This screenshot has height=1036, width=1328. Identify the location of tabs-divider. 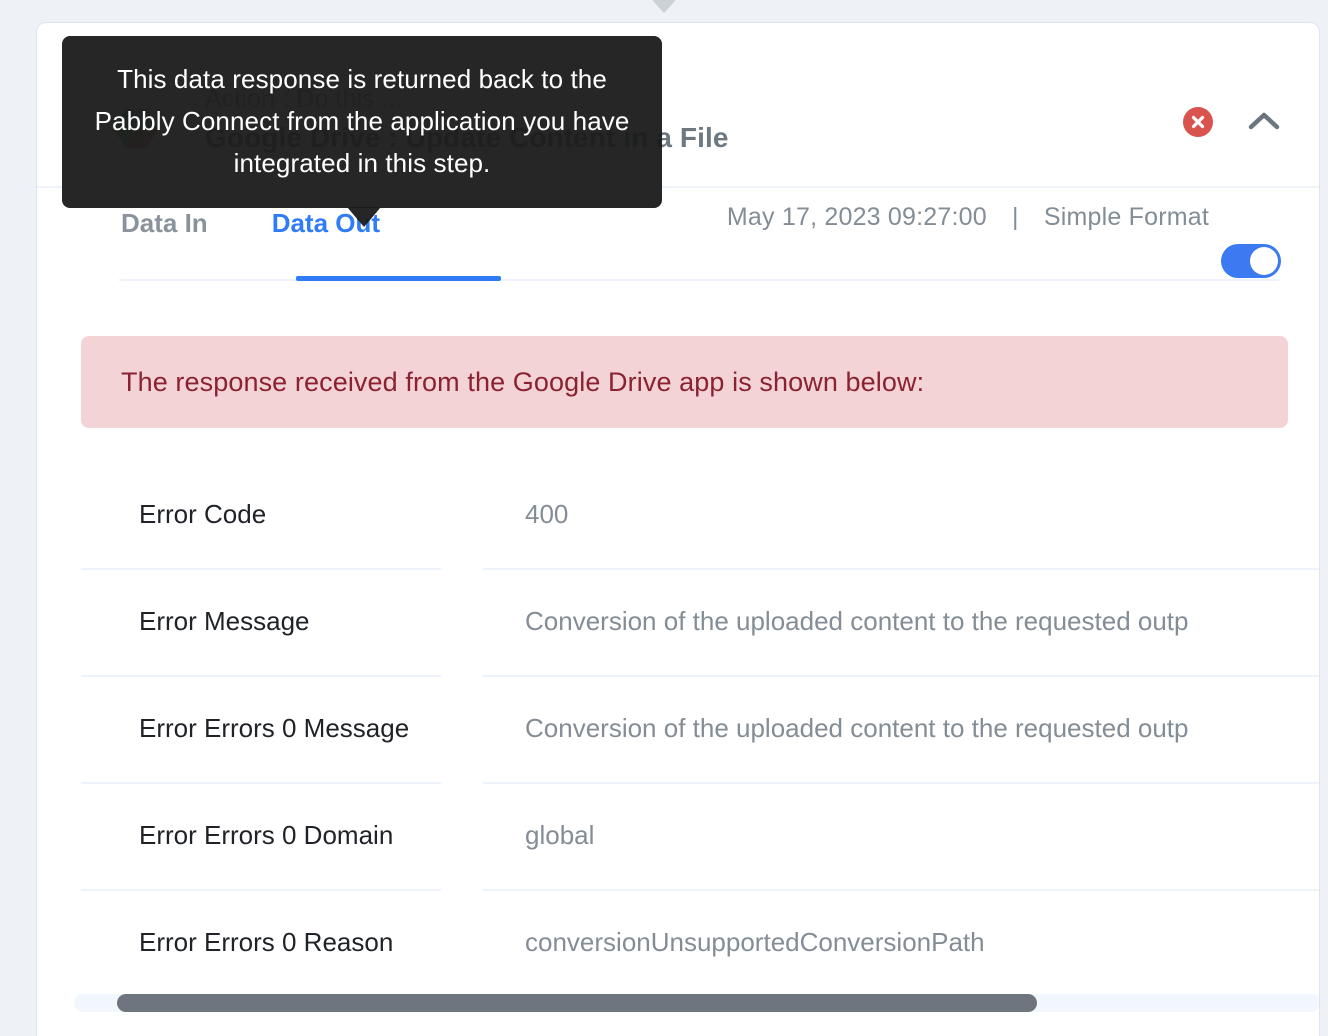
(699, 280).